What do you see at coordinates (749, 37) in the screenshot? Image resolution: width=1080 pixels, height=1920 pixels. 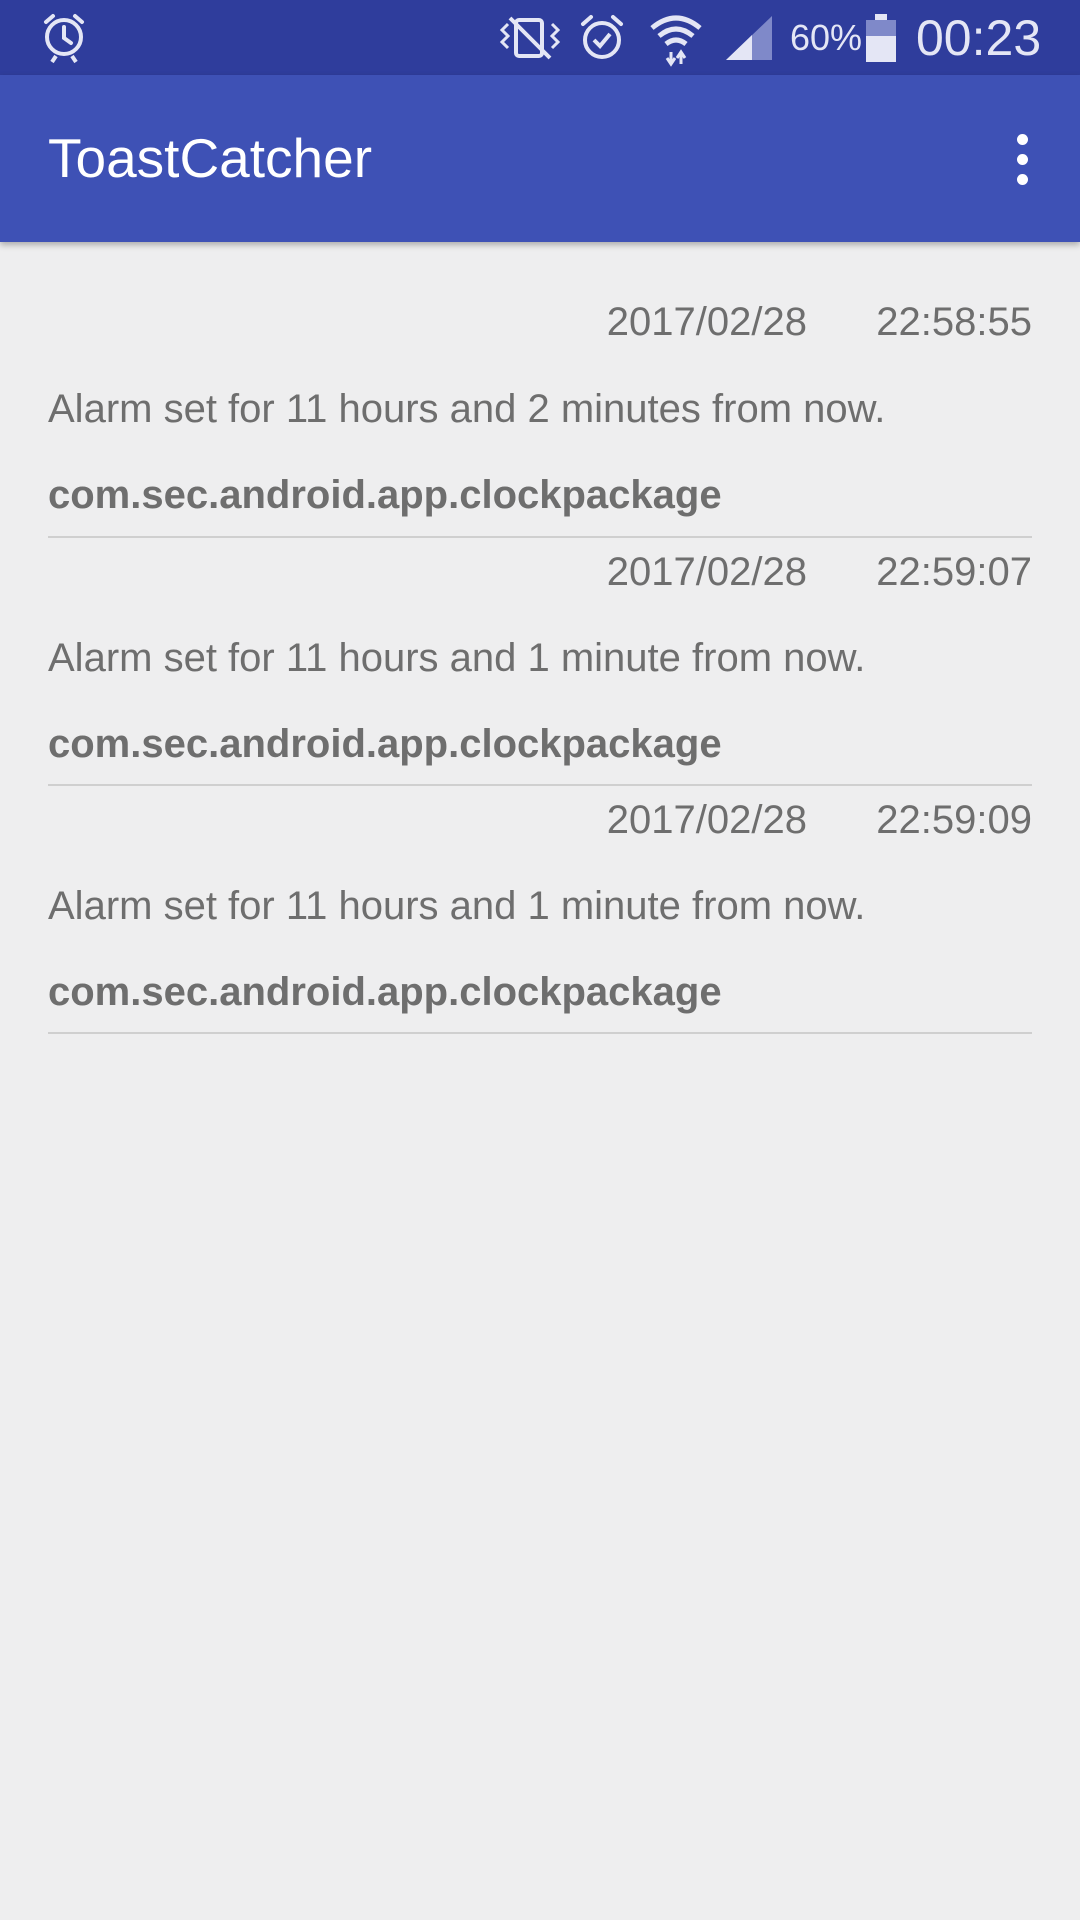 I see `signal-icon` at bounding box center [749, 37].